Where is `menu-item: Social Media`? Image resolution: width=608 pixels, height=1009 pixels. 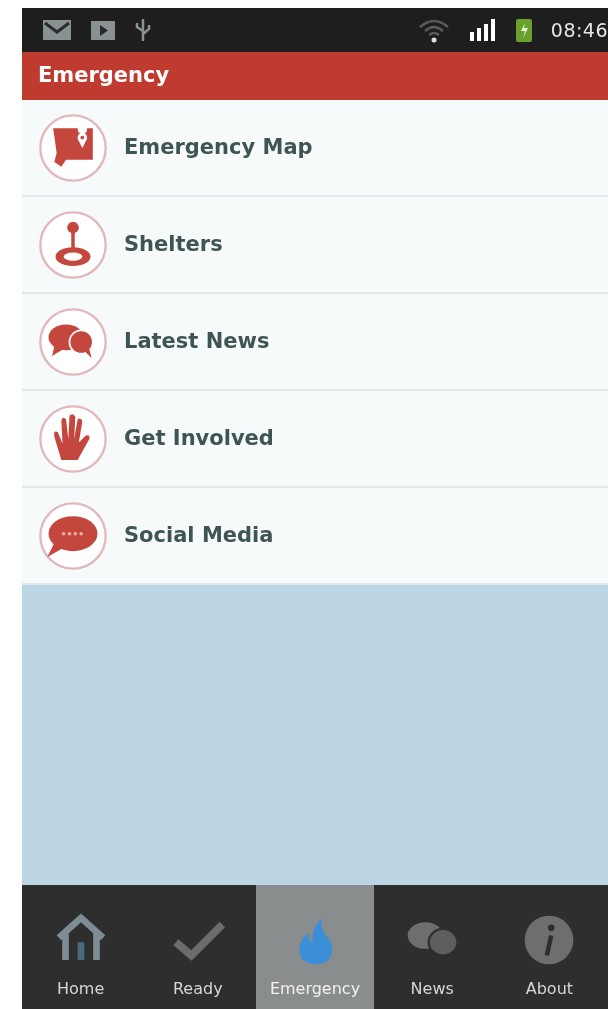 menu-item: Social Media is located at coordinates (315, 536).